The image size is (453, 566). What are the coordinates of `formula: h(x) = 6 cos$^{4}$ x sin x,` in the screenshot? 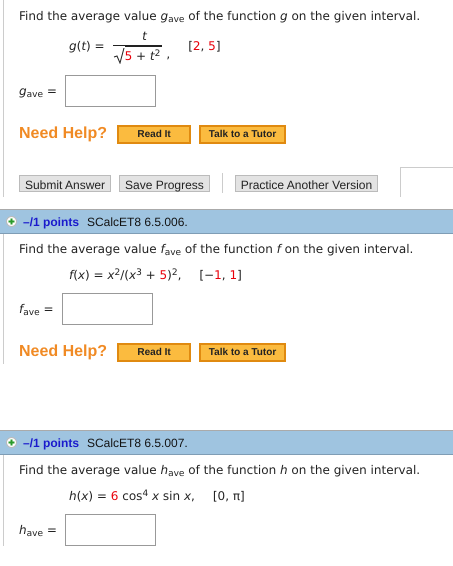 It's located at (132, 496).